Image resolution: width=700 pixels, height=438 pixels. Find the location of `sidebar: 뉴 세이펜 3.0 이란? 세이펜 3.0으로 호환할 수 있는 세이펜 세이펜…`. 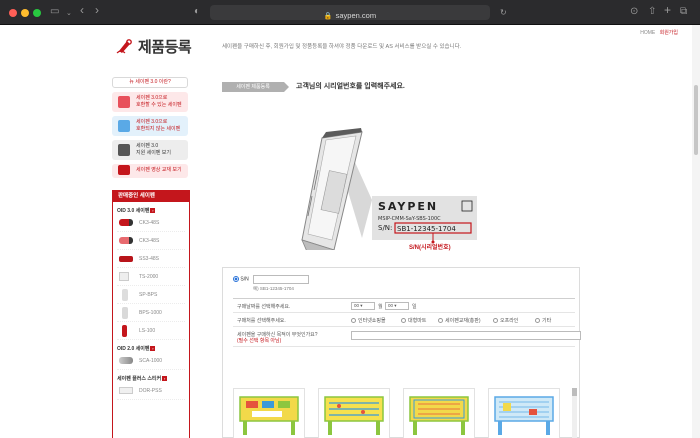

sidebar: 뉴 세이펜 3.0 이란? 세이펜 3.0으로 호환할 수 있는 세이펜 세이펜… is located at coordinates (151, 129).